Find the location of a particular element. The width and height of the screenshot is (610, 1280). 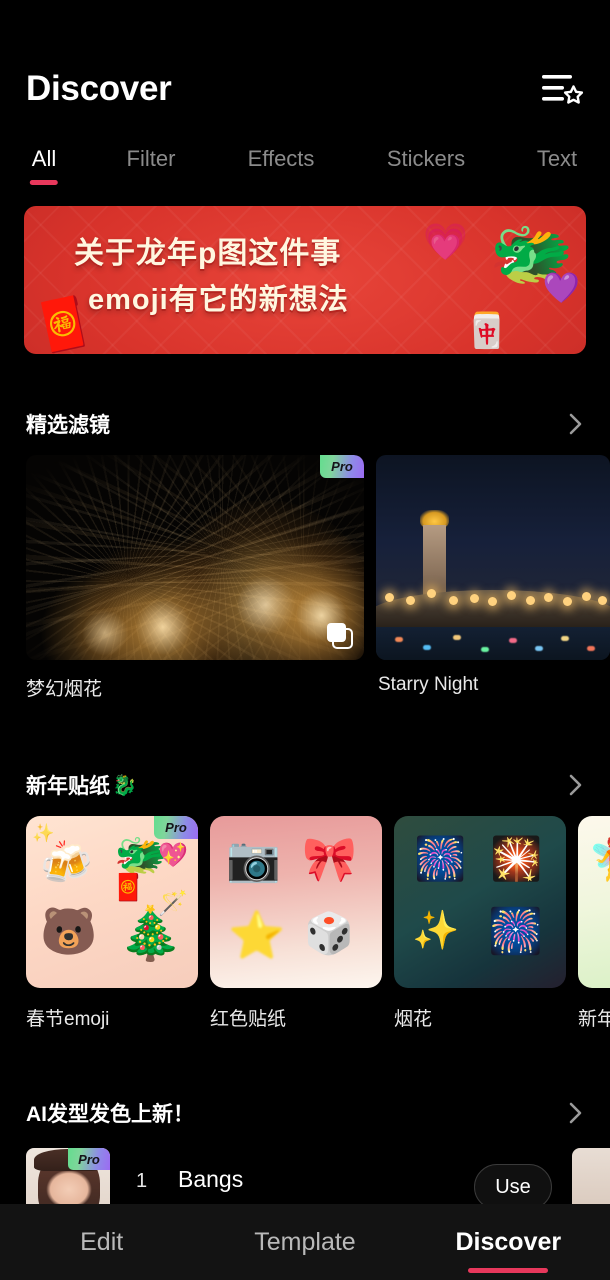

tab-all: All is located at coordinates (43, 165).